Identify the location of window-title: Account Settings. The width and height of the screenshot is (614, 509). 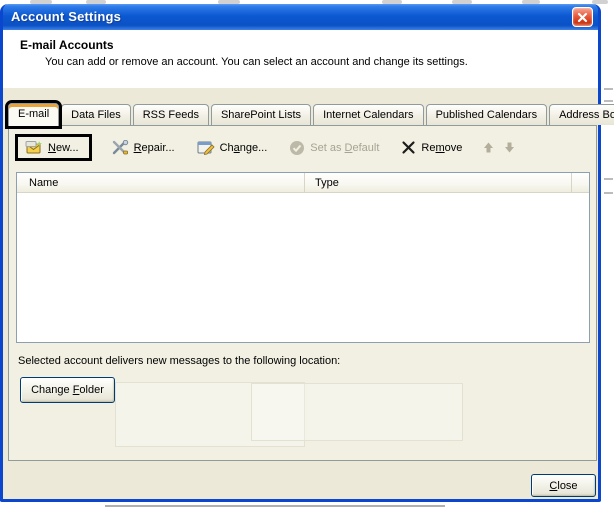
(66, 16).